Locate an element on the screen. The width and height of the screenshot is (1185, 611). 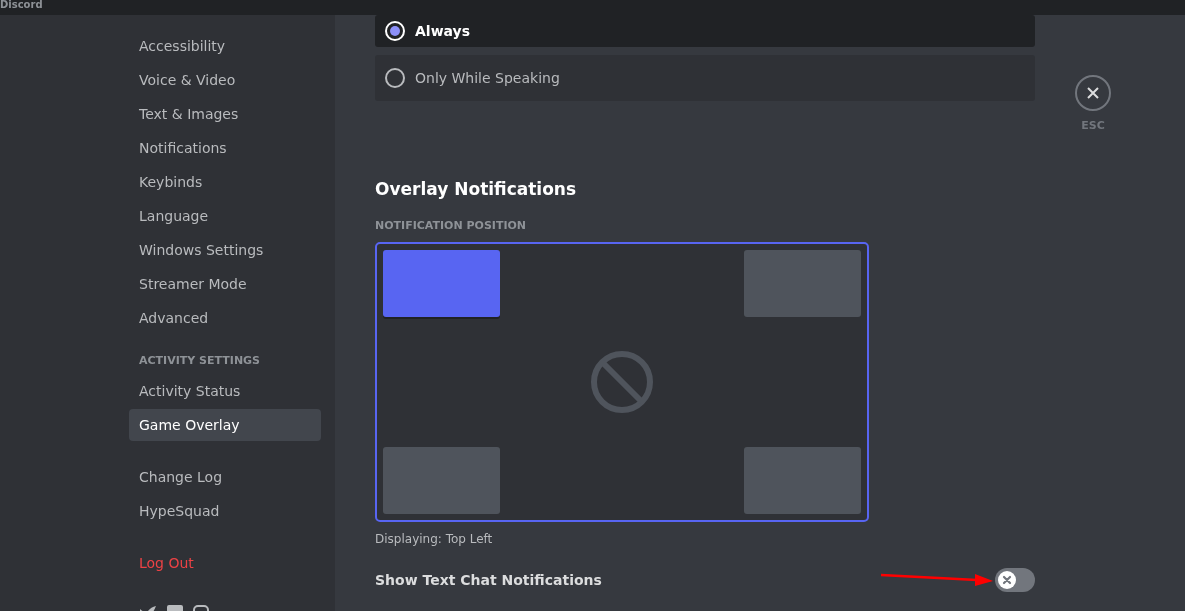
sidebar-item: Game Overlay is located at coordinates (225, 425).